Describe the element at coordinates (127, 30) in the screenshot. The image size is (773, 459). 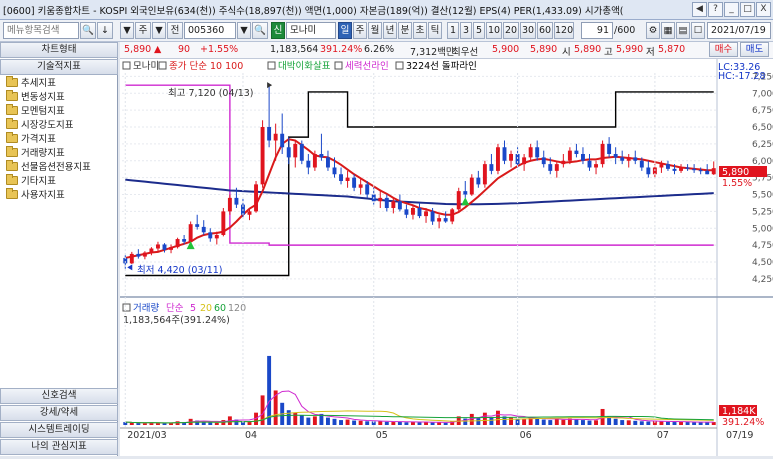
I see `stock-dropdown-icon: ▼` at that location.